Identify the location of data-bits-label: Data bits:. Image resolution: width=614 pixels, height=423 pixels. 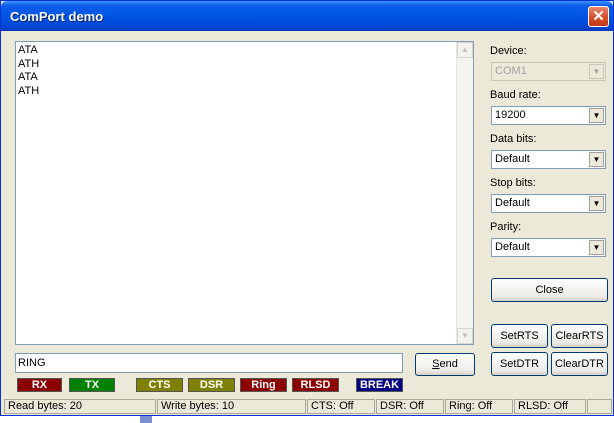
(513, 139).